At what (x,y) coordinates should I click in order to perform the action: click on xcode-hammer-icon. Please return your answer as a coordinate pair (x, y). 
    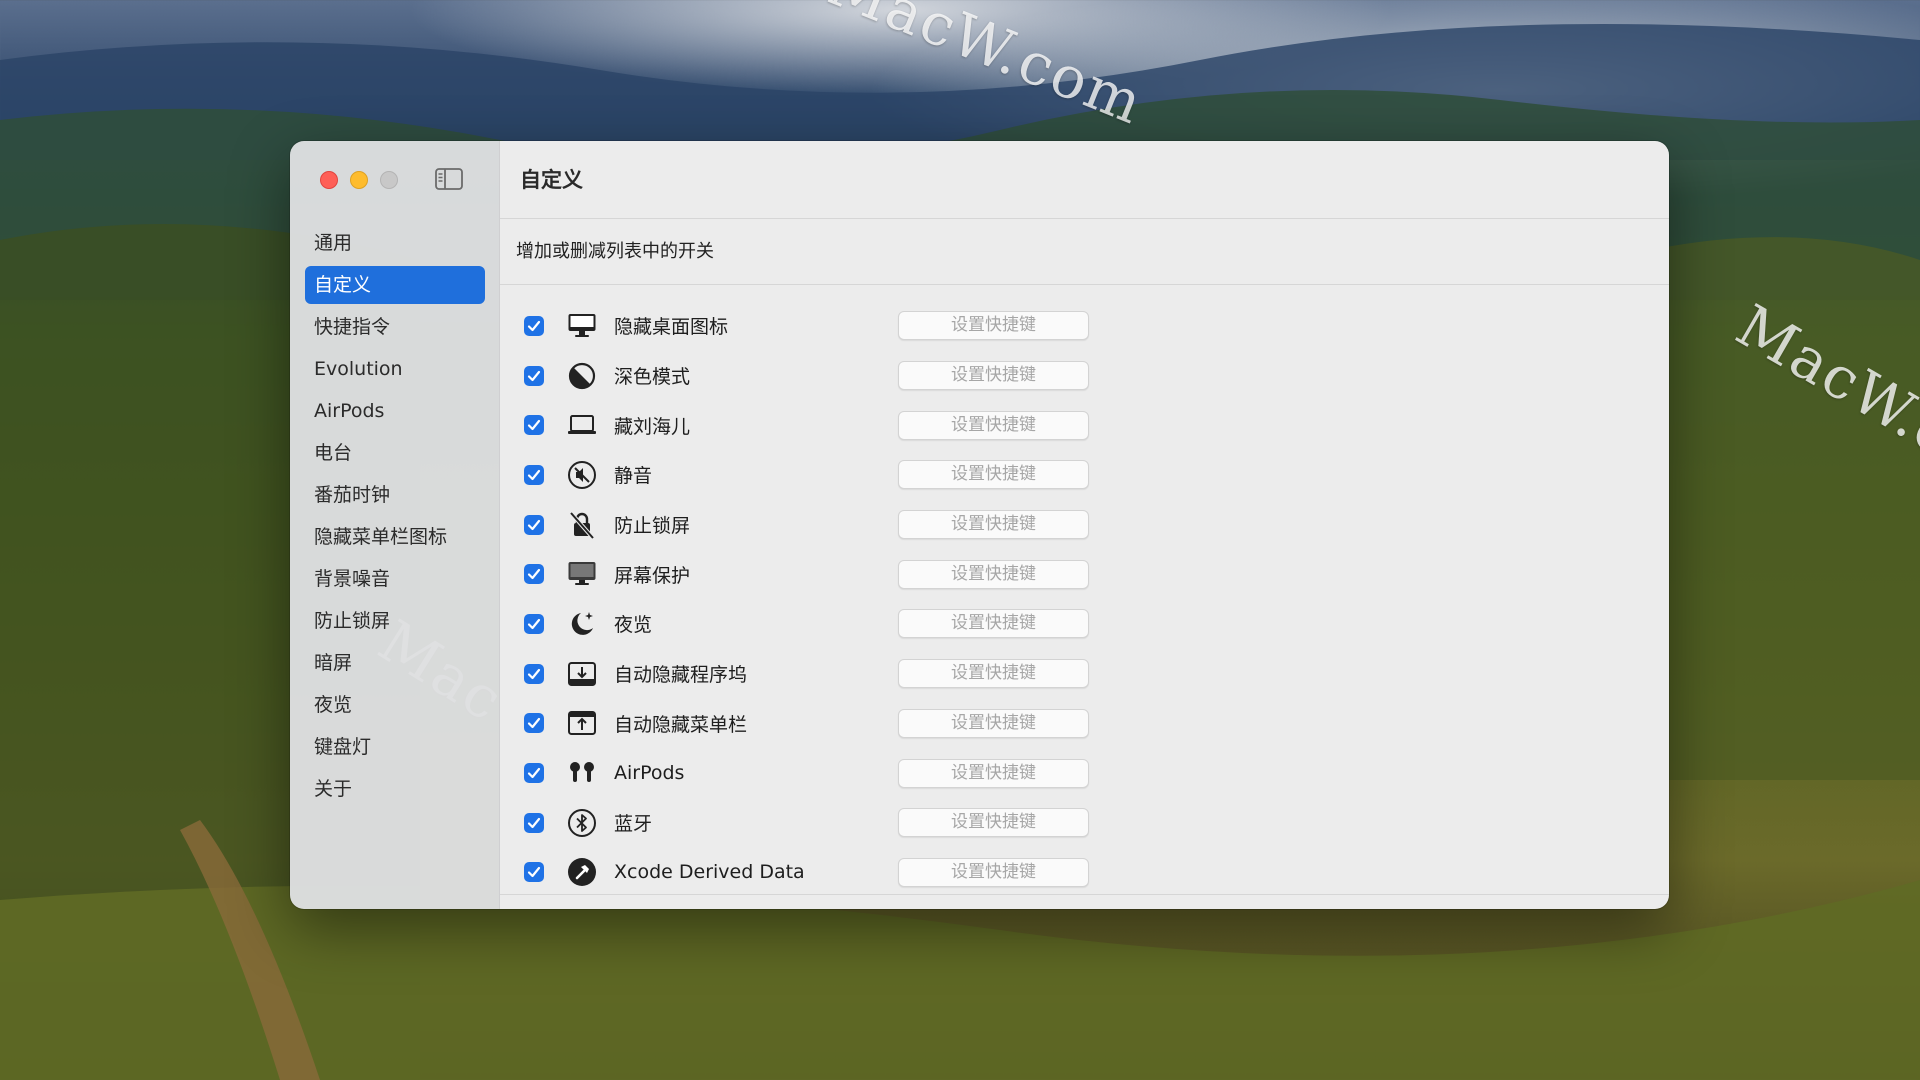
    Looking at the image, I should click on (582, 872).